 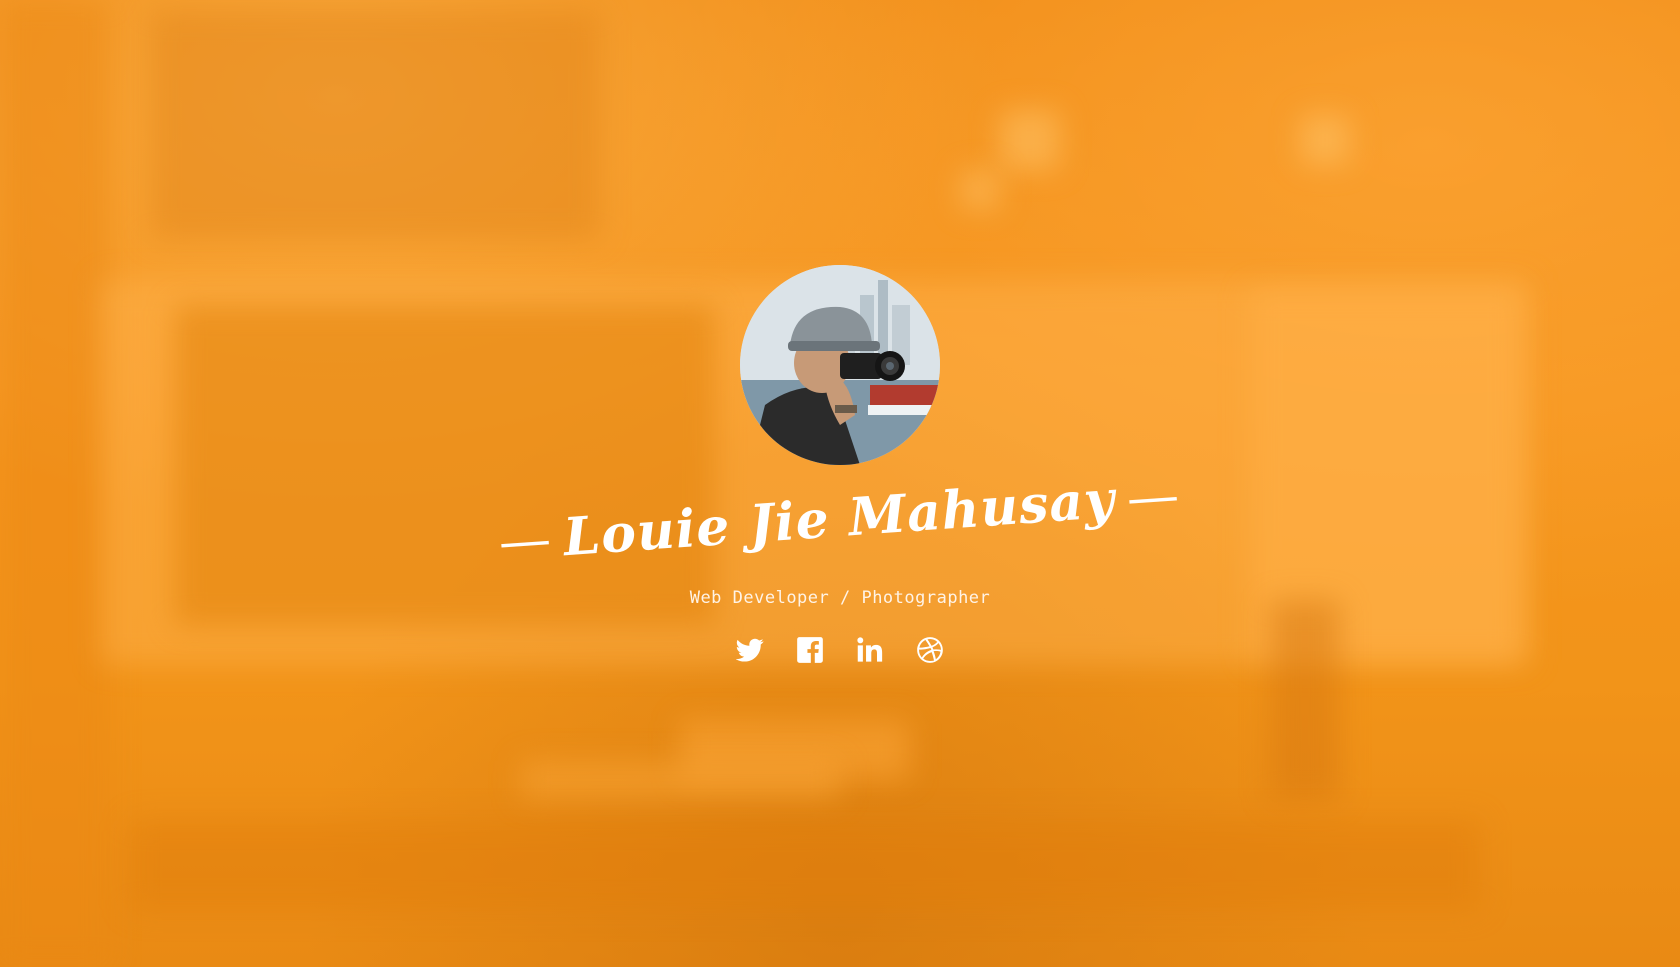 I want to click on profile-tagline: Web Developer / Photographer, so click(x=840, y=598).